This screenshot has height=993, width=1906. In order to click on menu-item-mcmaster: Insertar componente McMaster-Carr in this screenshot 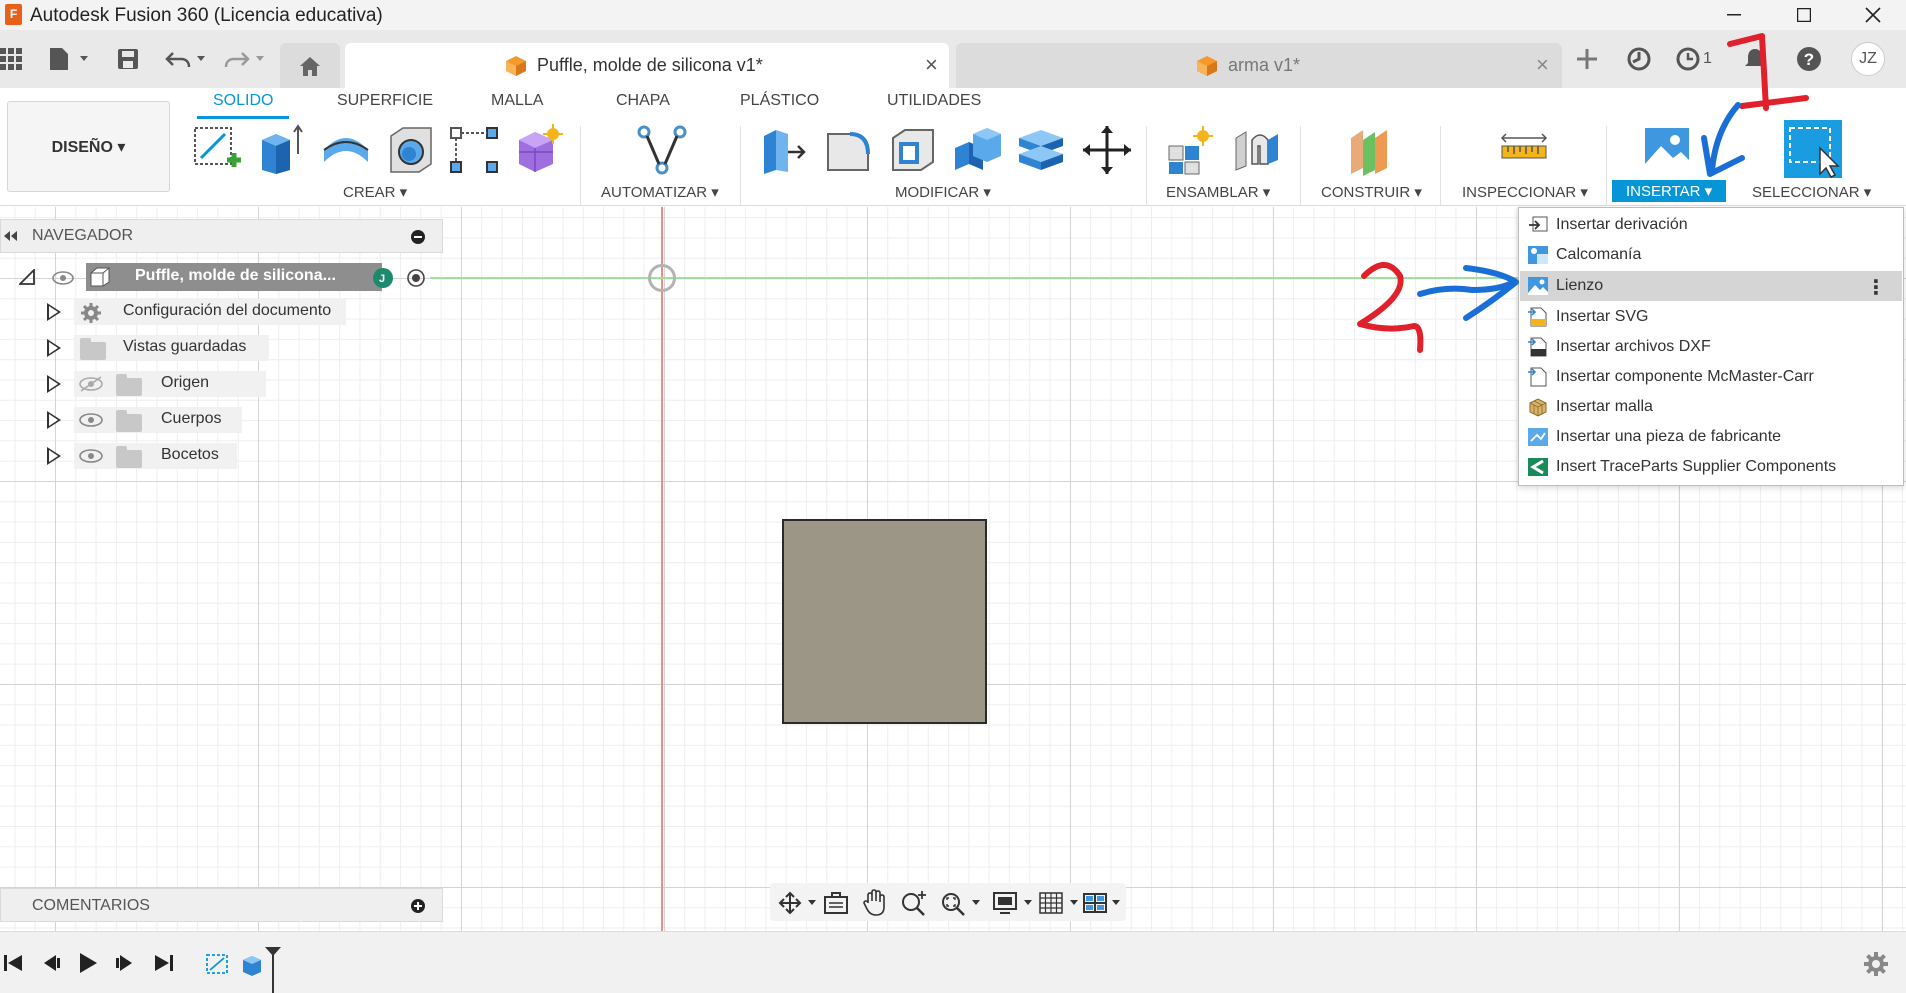, I will do `click(1711, 377)`.